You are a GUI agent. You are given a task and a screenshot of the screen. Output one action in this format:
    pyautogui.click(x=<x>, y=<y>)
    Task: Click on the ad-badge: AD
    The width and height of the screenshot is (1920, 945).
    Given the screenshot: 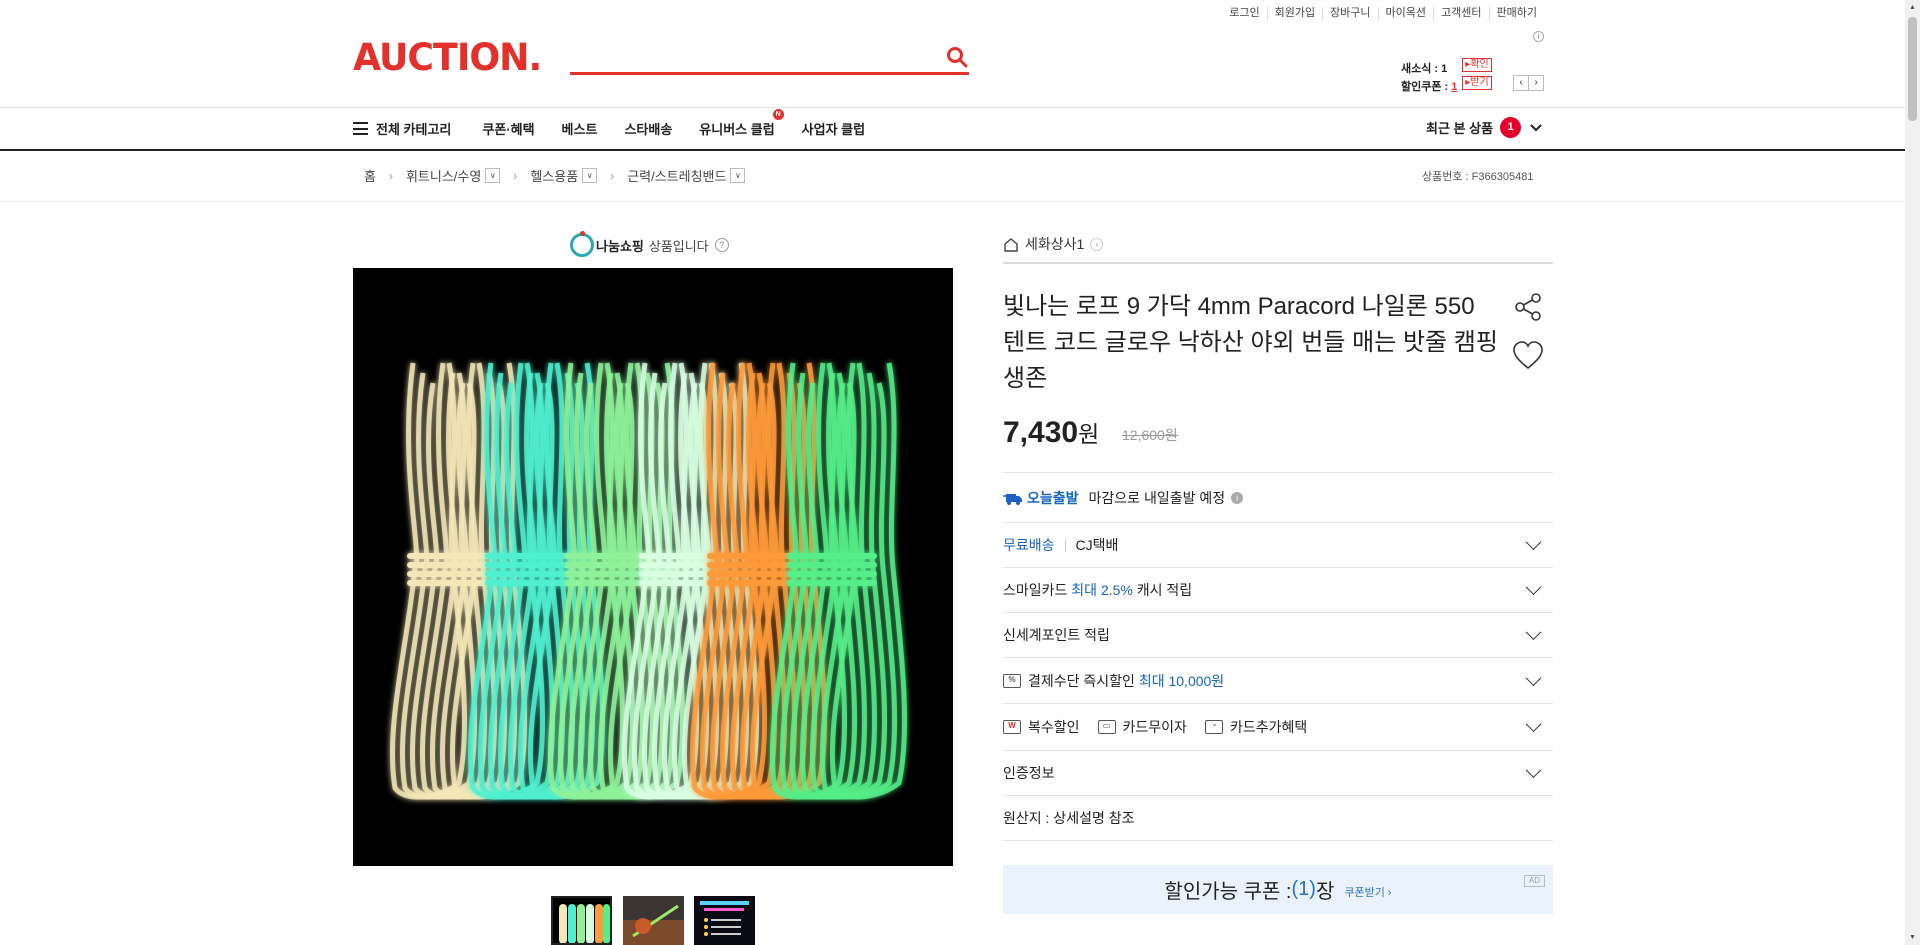 What is the action you would take?
    pyautogui.click(x=1534, y=881)
    